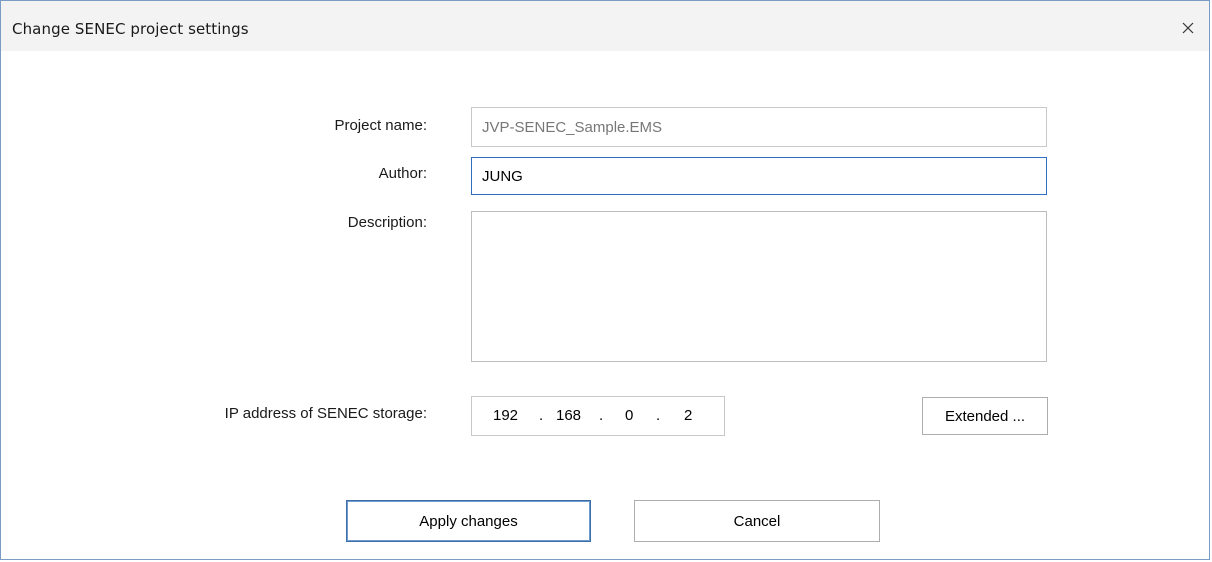 Image resolution: width=1212 pixels, height=562 pixels. I want to click on apply-changes-button: Apply changes, so click(468, 521).